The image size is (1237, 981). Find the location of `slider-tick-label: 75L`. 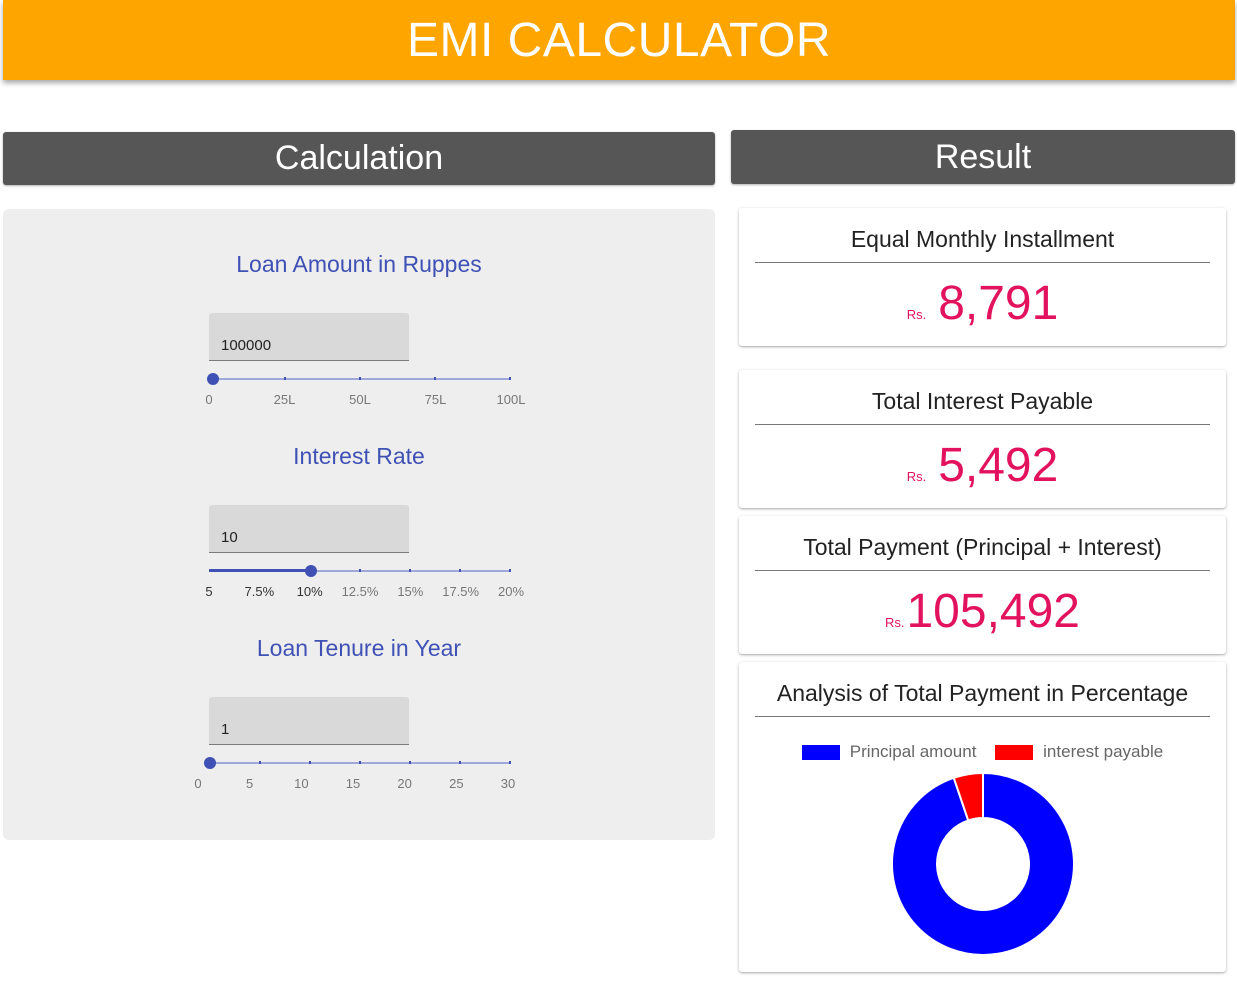

slider-tick-label: 75L is located at coordinates (435, 399).